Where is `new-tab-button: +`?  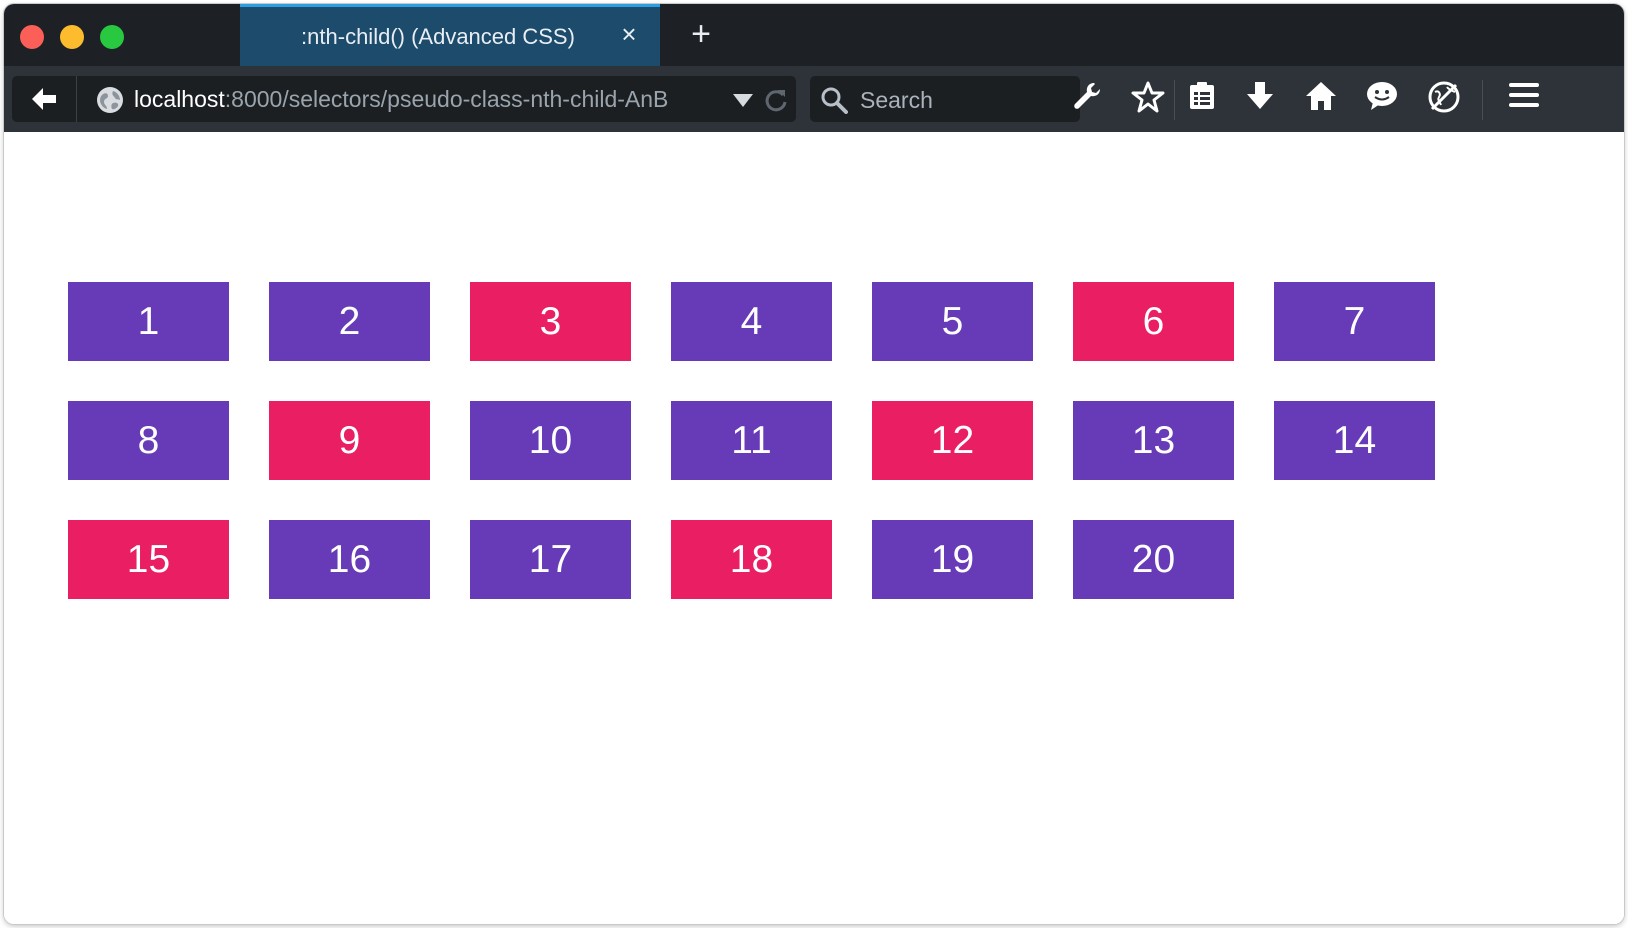 new-tab-button: + is located at coordinates (701, 34).